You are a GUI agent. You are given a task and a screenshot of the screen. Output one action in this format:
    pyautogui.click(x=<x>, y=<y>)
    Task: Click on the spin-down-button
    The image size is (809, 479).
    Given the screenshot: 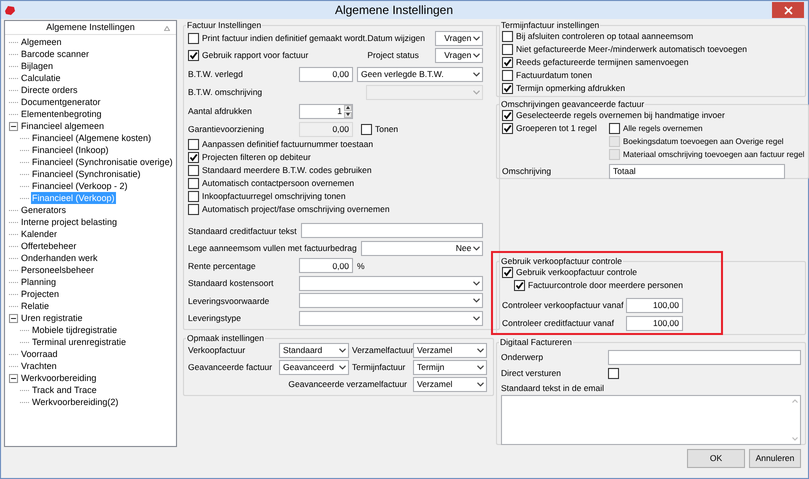 What is the action you would take?
    pyautogui.click(x=348, y=115)
    